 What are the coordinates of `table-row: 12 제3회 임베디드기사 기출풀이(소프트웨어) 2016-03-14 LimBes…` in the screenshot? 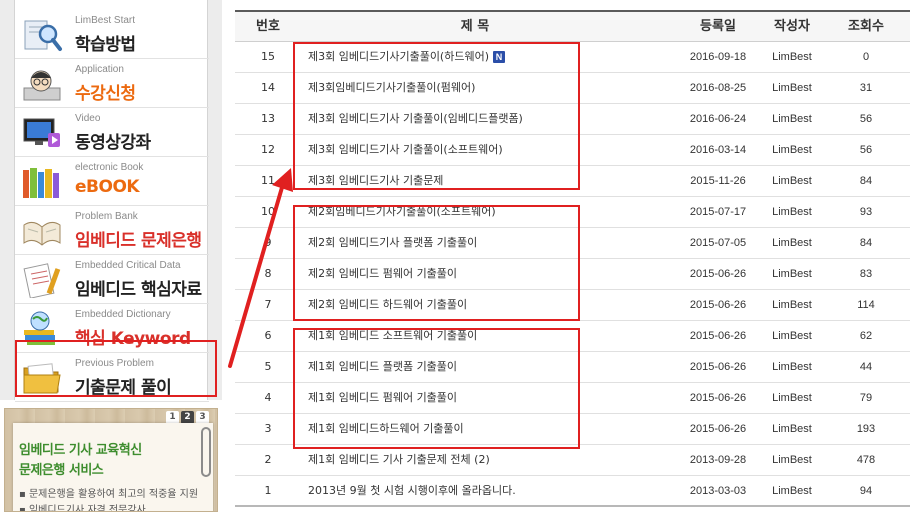 It's located at (572, 150).